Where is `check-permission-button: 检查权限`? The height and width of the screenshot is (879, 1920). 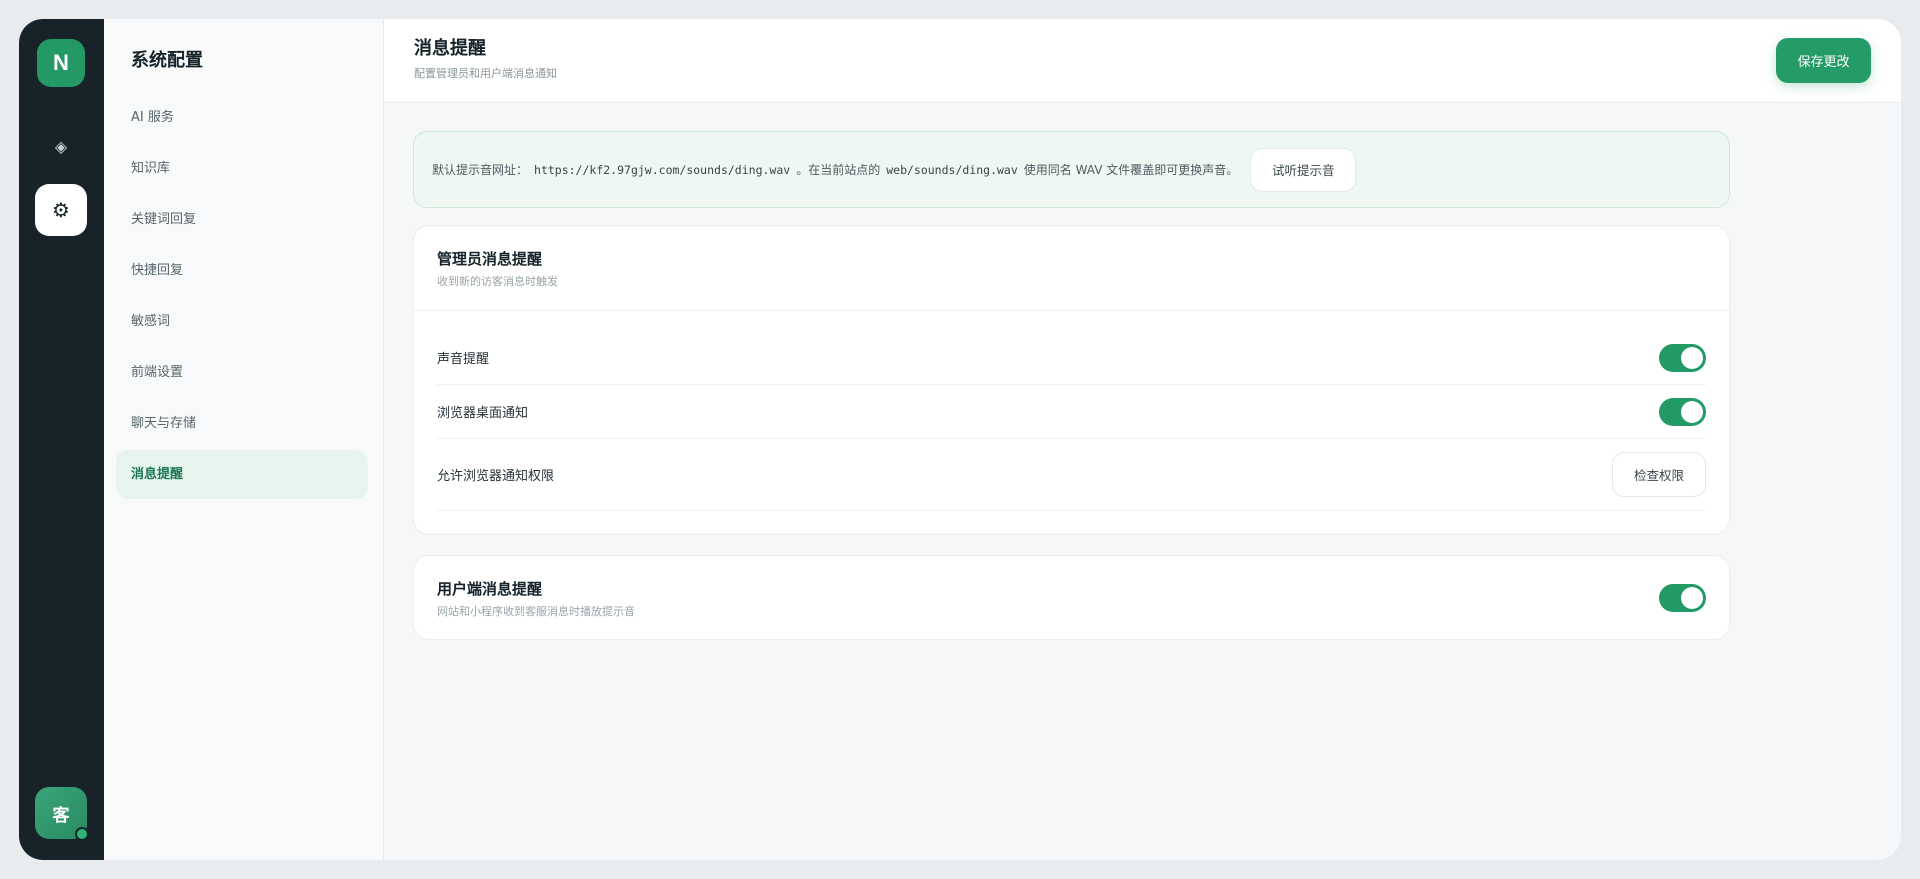
check-permission-button: 检查权限 is located at coordinates (1659, 474).